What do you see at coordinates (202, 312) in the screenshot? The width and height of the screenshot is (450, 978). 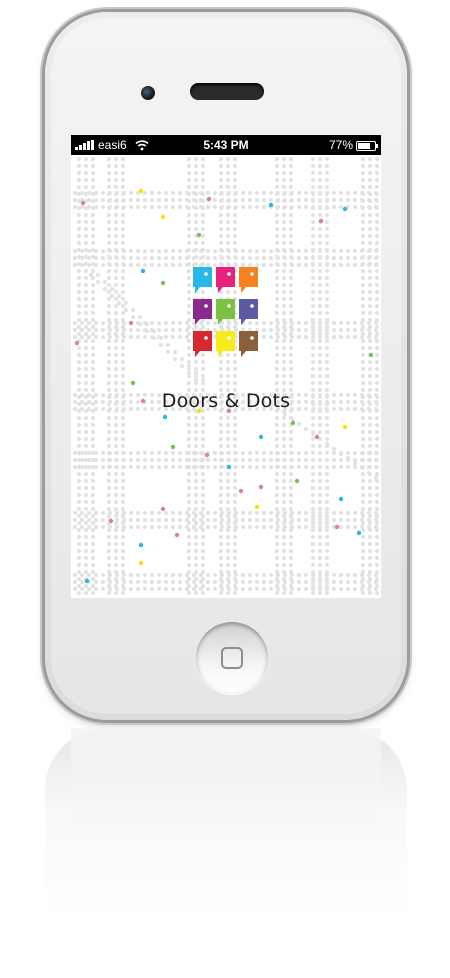 I see `door-tile-icon` at bounding box center [202, 312].